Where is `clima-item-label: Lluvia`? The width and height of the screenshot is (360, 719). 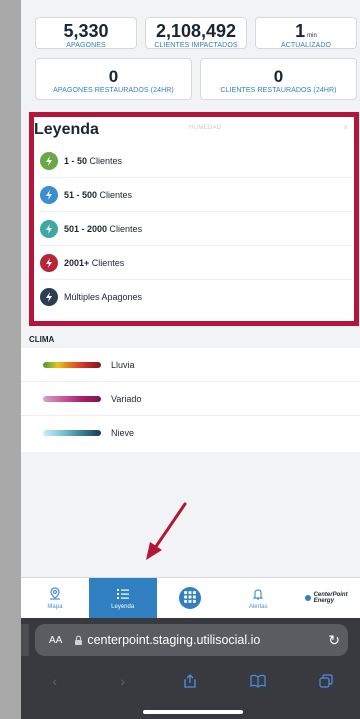
clima-item-label: Lluvia is located at coordinates (123, 364).